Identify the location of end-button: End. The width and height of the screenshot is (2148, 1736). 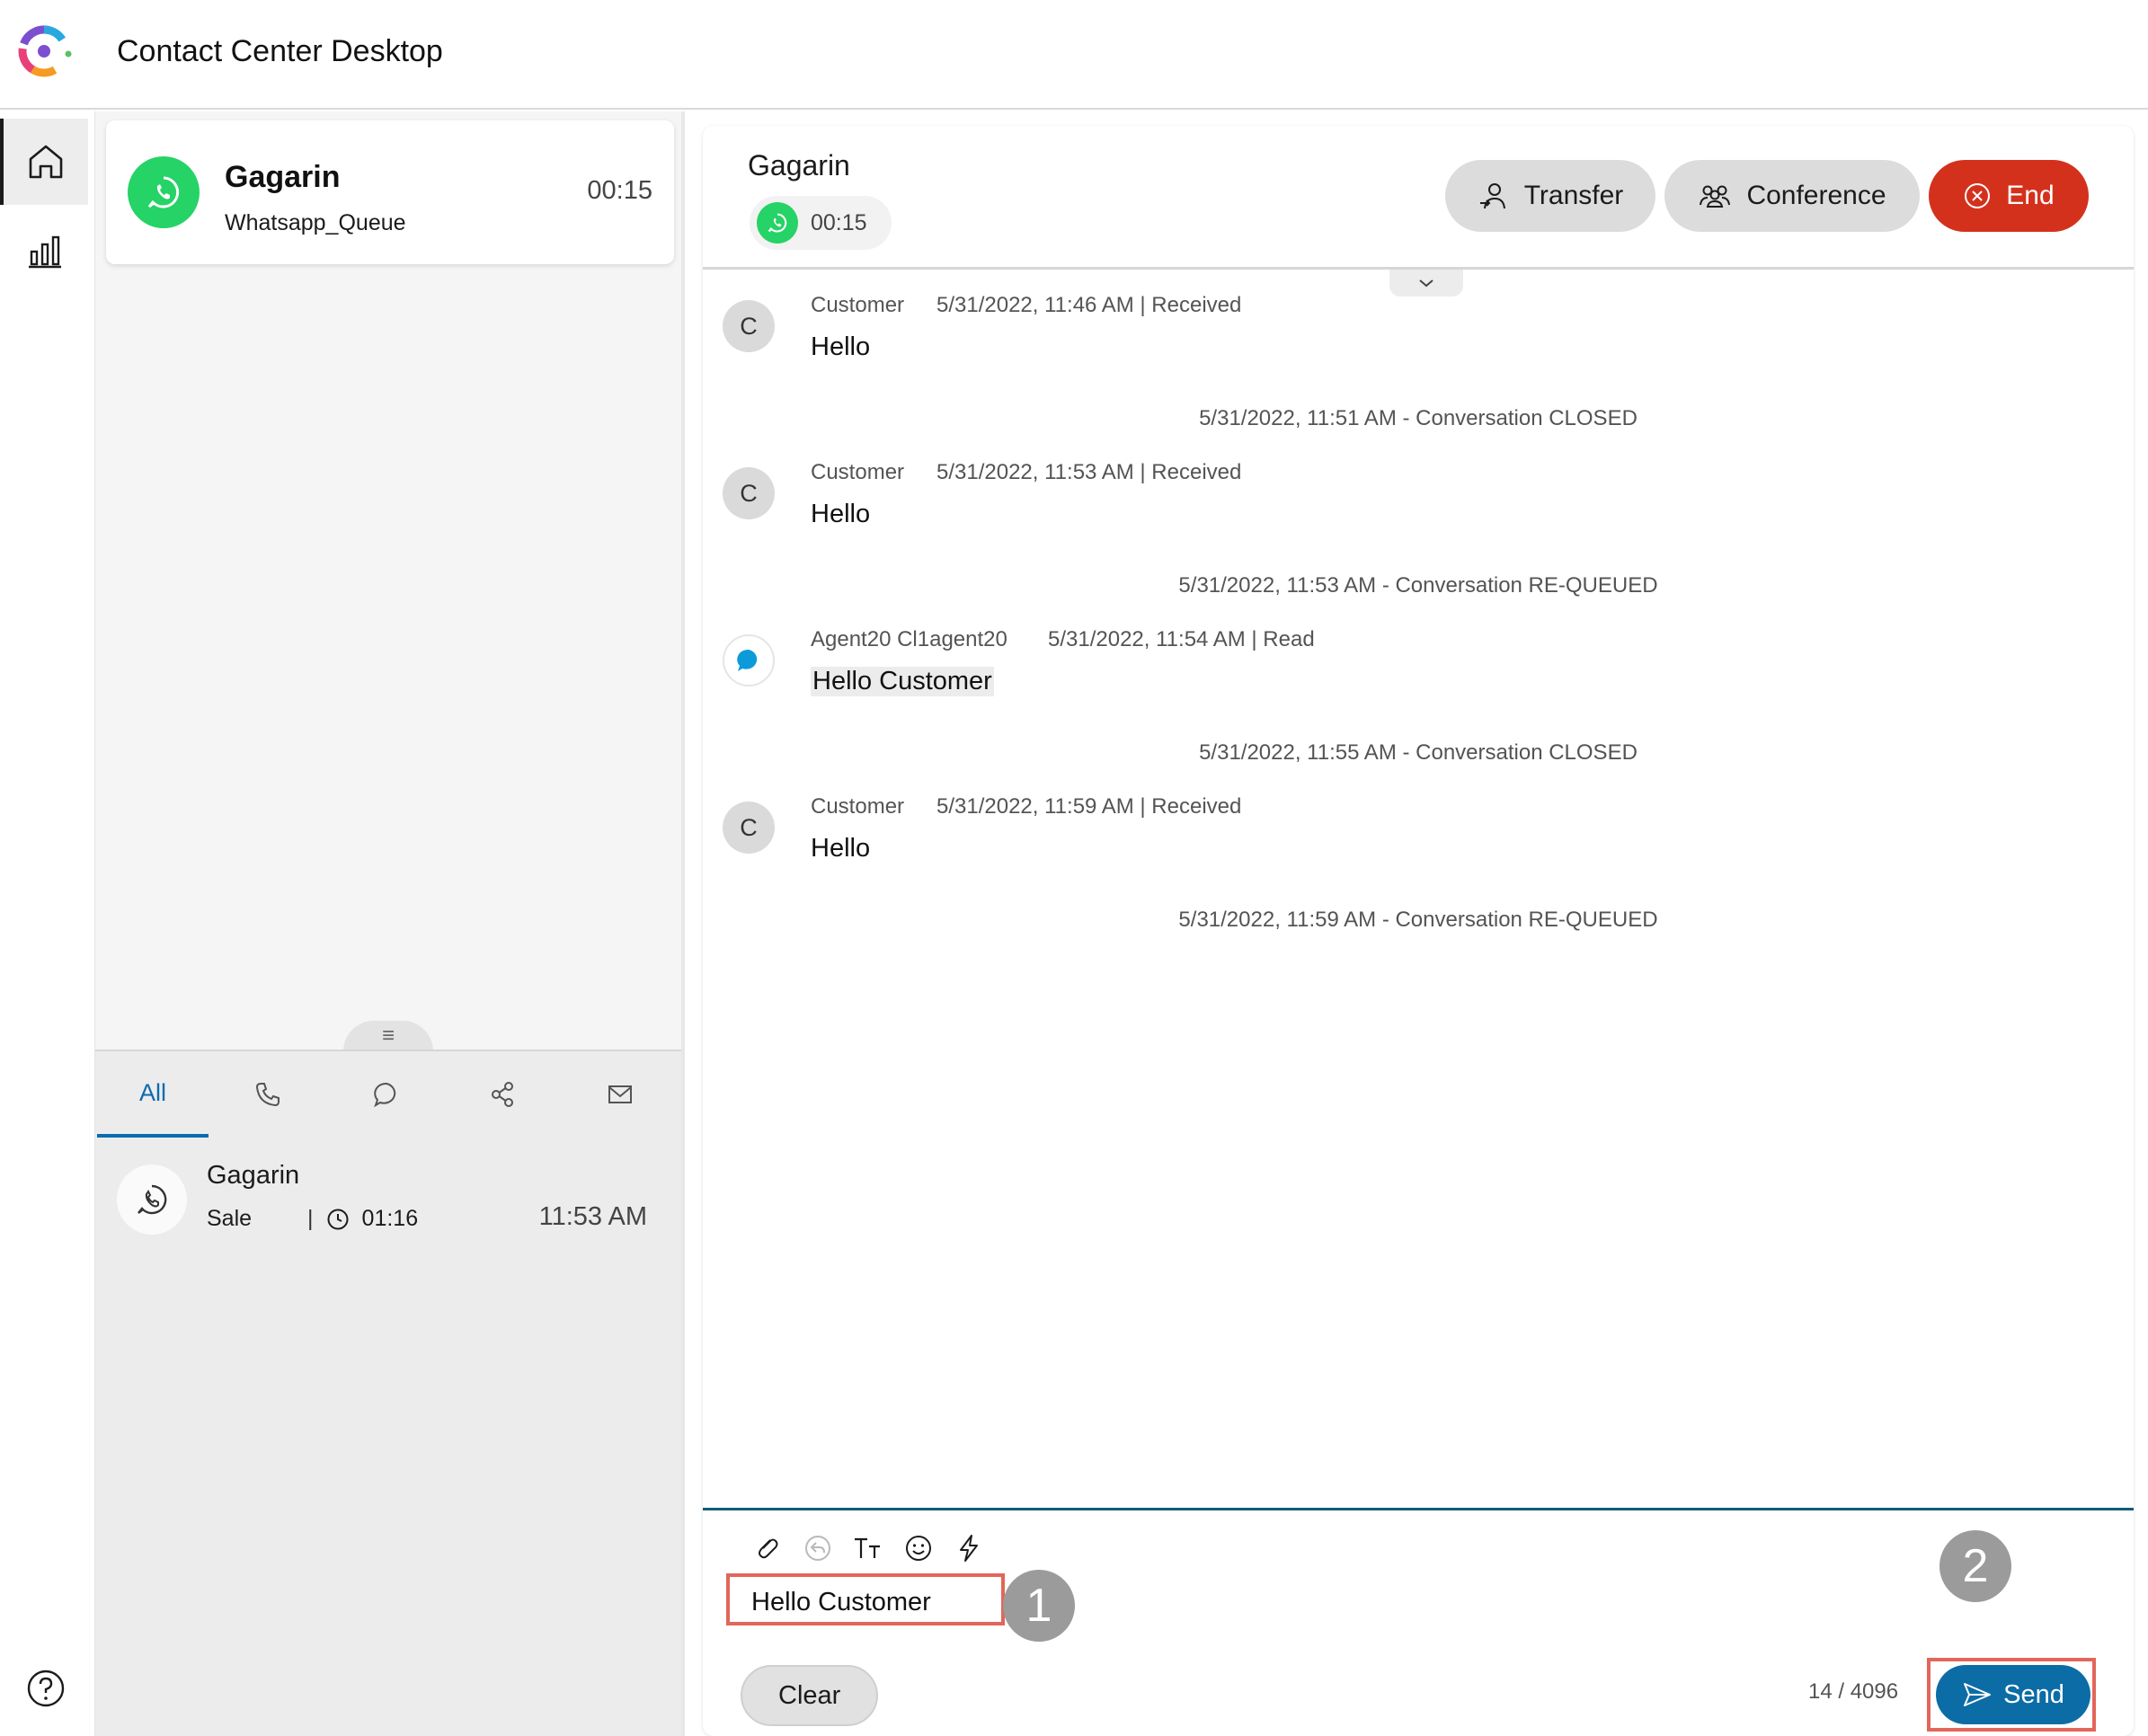
(2009, 196).